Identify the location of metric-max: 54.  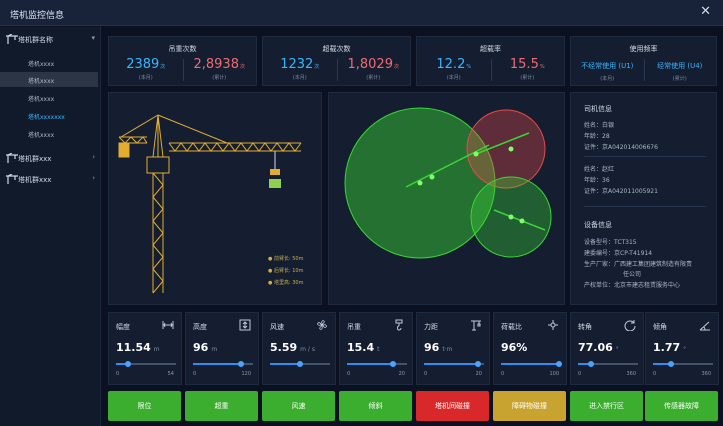
(170, 374).